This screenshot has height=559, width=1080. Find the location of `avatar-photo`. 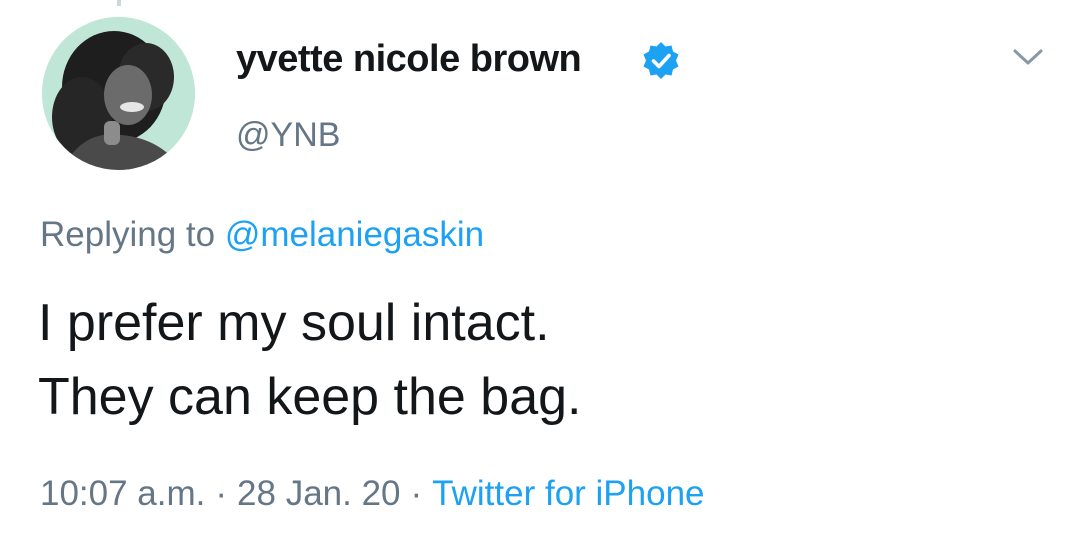

avatar-photo is located at coordinates (118, 93).